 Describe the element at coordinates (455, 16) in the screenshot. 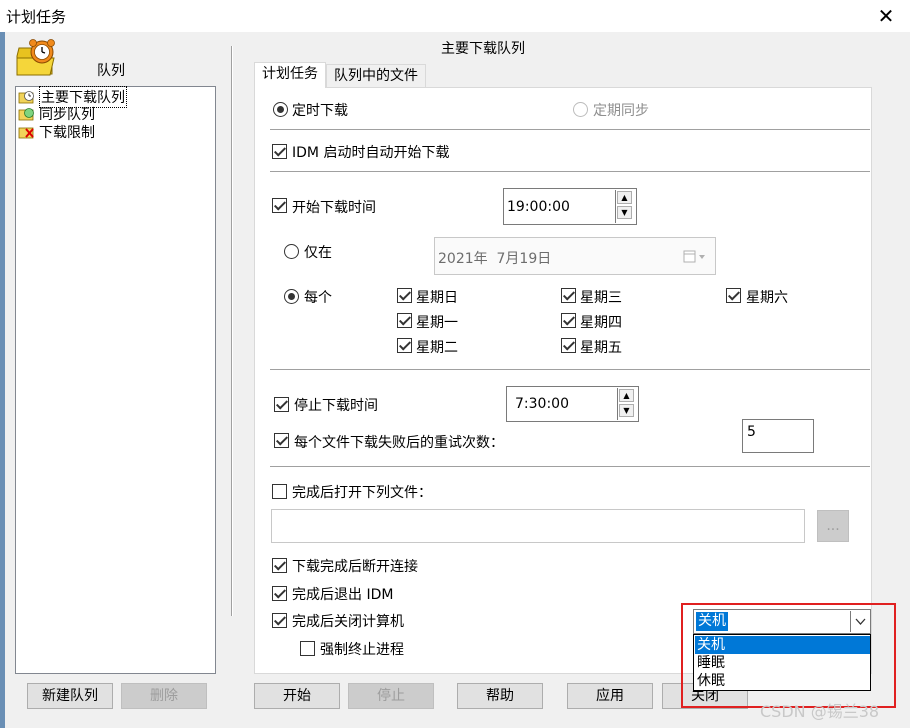

I see `title-bar` at that location.